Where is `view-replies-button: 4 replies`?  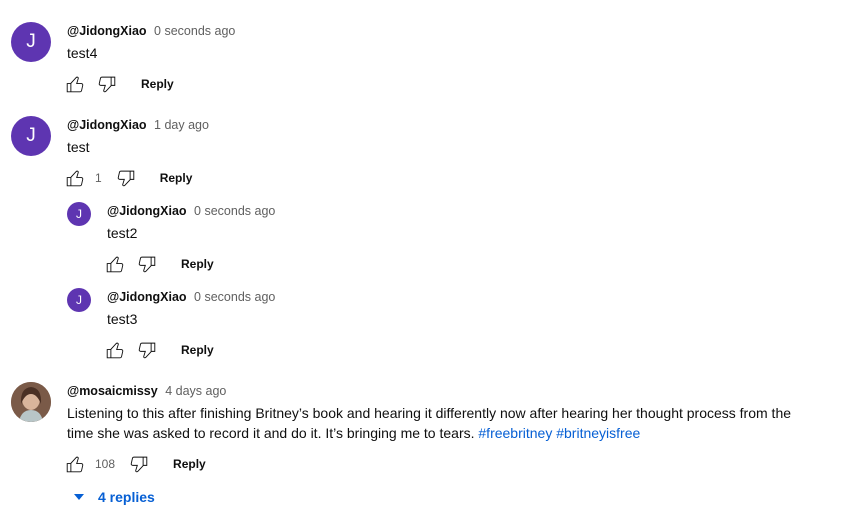 view-replies-button: 4 replies is located at coordinates (114, 497).